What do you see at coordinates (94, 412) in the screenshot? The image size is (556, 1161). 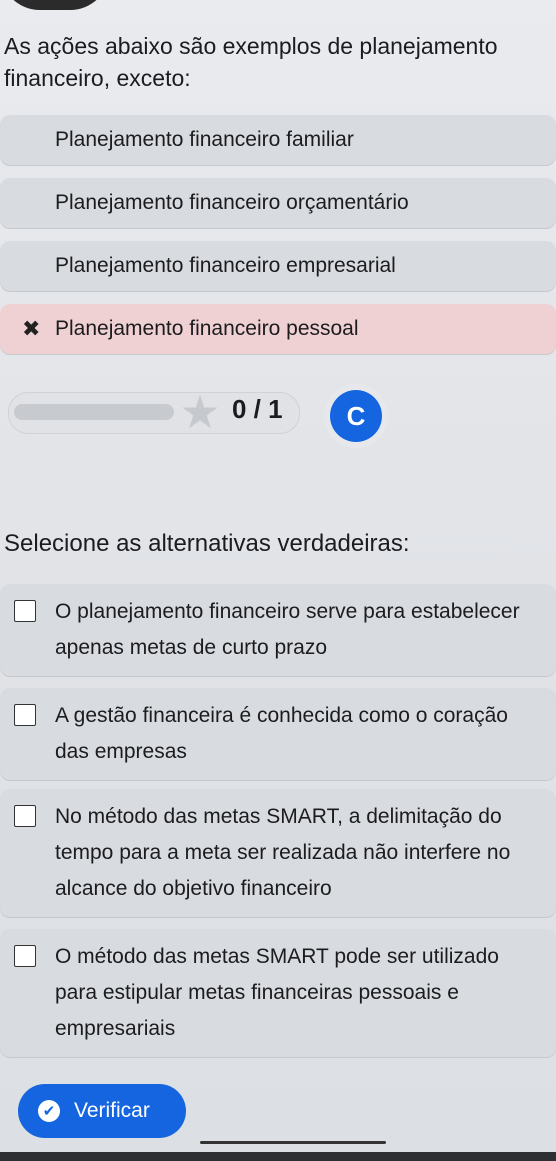 I see `progress-fill` at bounding box center [94, 412].